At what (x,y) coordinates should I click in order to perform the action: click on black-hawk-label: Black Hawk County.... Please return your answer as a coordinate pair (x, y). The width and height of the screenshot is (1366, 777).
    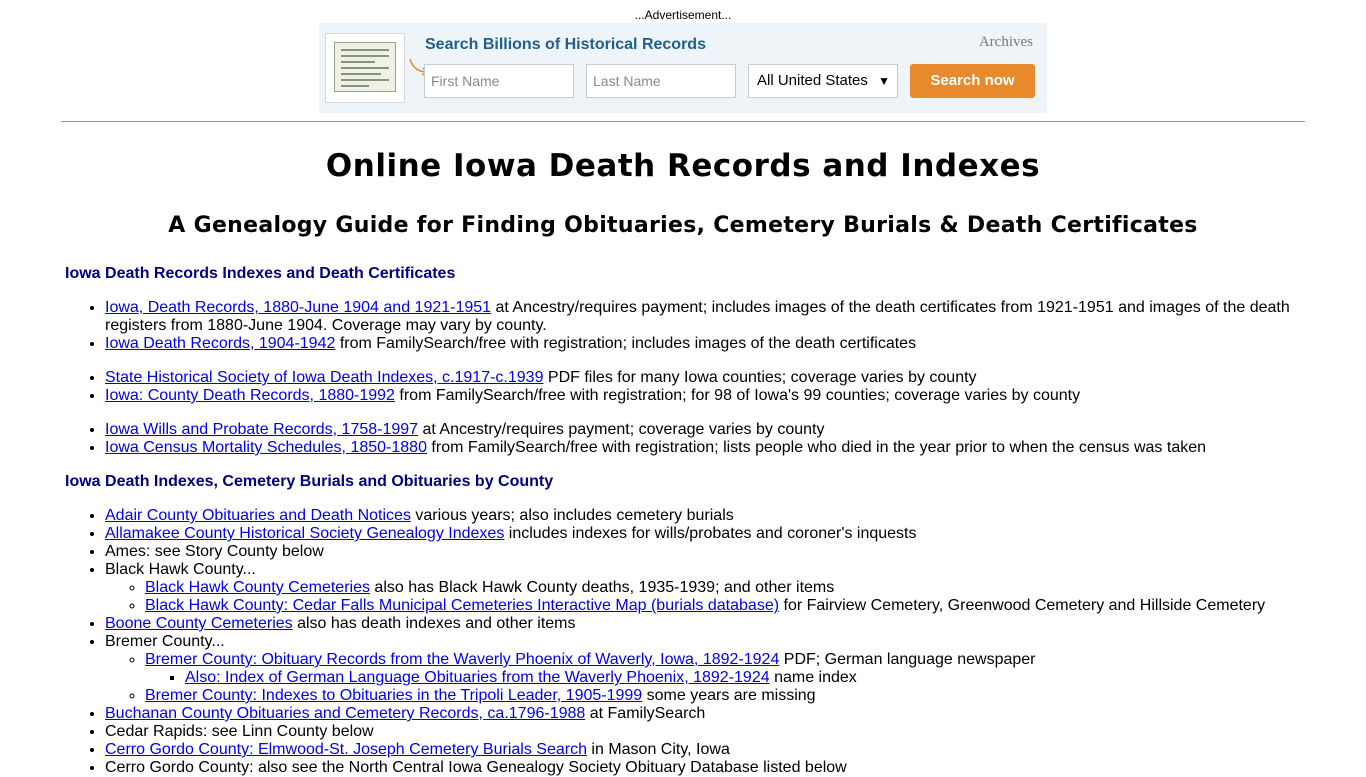
    Looking at the image, I should click on (180, 569).